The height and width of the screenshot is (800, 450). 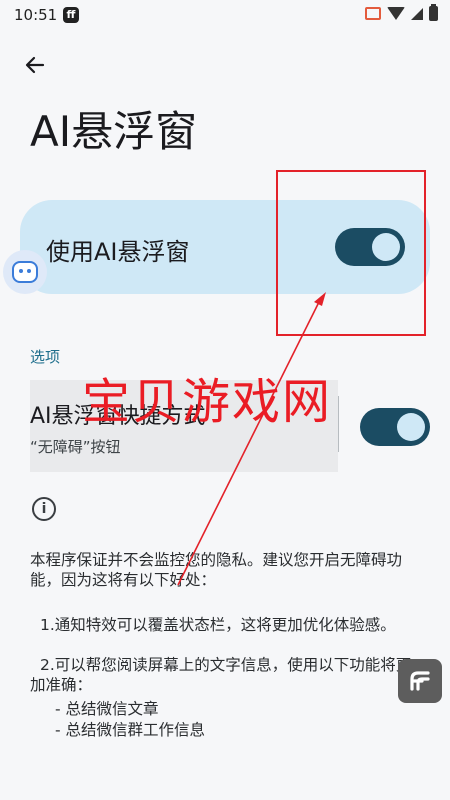 What do you see at coordinates (207, 402) in the screenshot?
I see `watermark-text: 宝贝游戏网` at bounding box center [207, 402].